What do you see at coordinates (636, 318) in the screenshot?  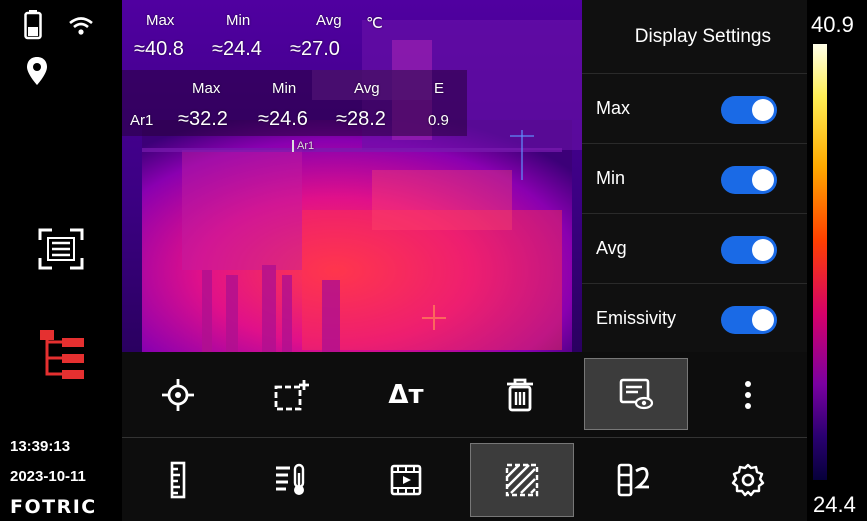 I see `setting-label-emissivity: Emissivity` at bounding box center [636, 318].